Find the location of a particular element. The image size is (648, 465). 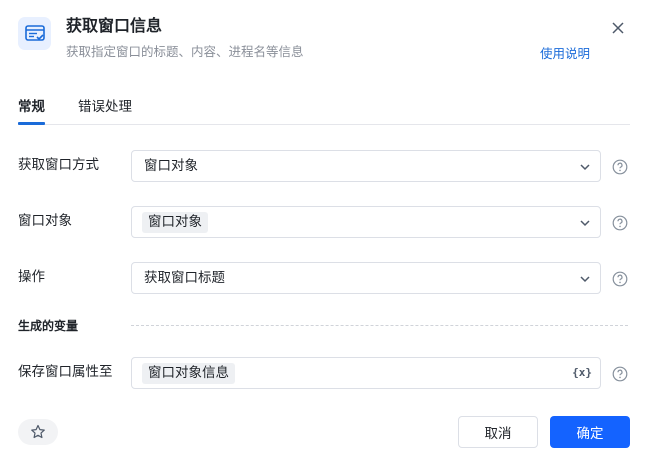

help-link: 使用说明 is located at coordinates (565, 54).